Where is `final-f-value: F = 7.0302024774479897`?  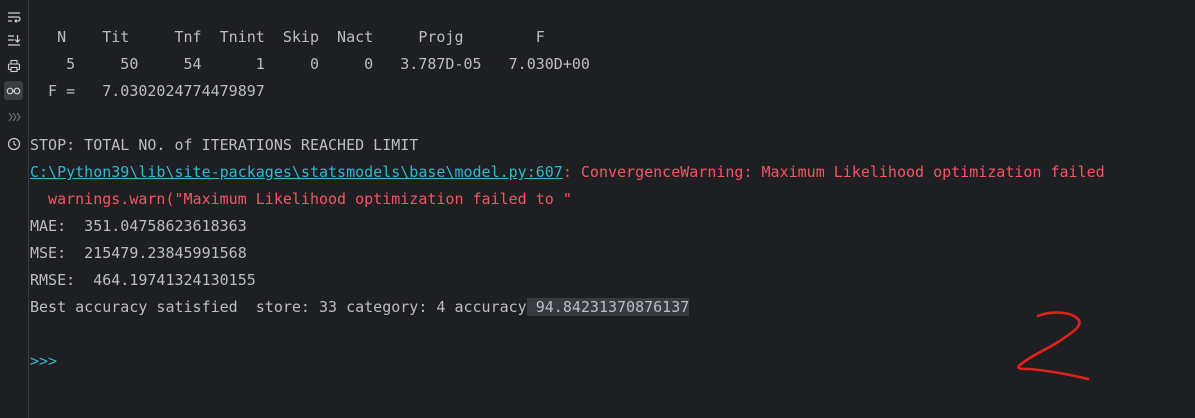 final-f-value: F = 7.0302024774479897 is located at coordinates (147, 91).